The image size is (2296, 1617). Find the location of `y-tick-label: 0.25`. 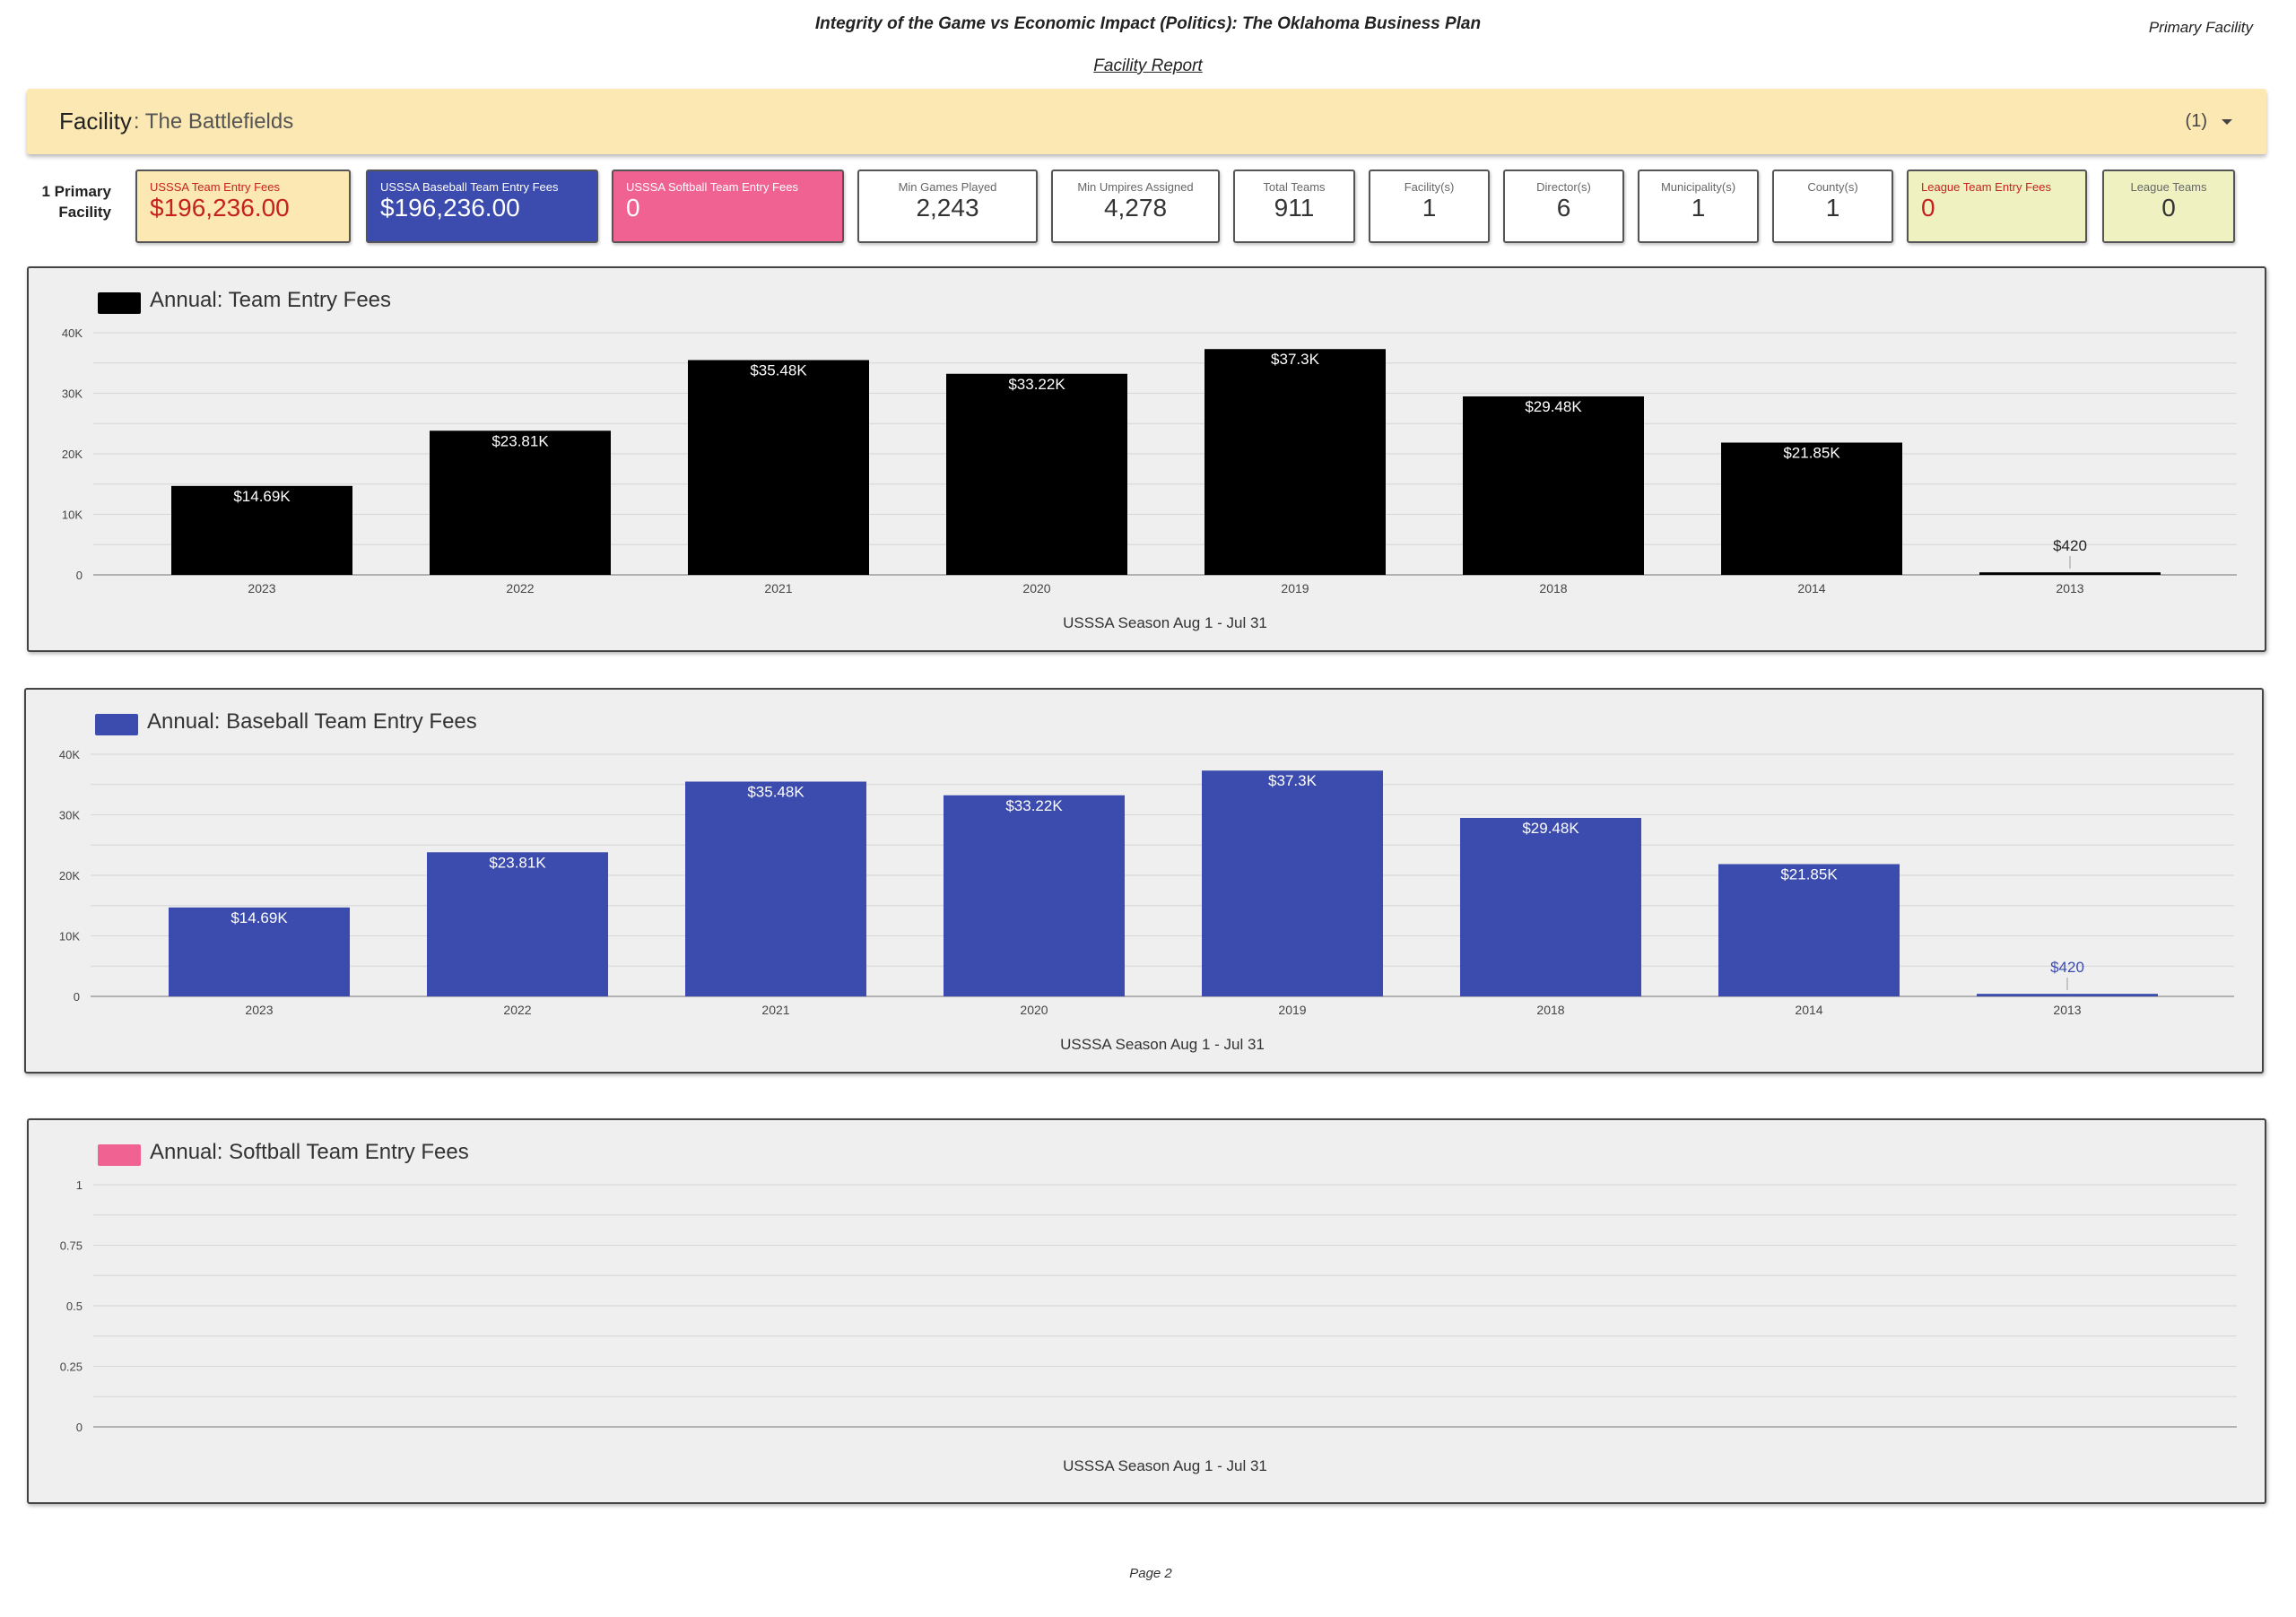

y-tick-label: 0.25 is located at coordinates (71, 1367).